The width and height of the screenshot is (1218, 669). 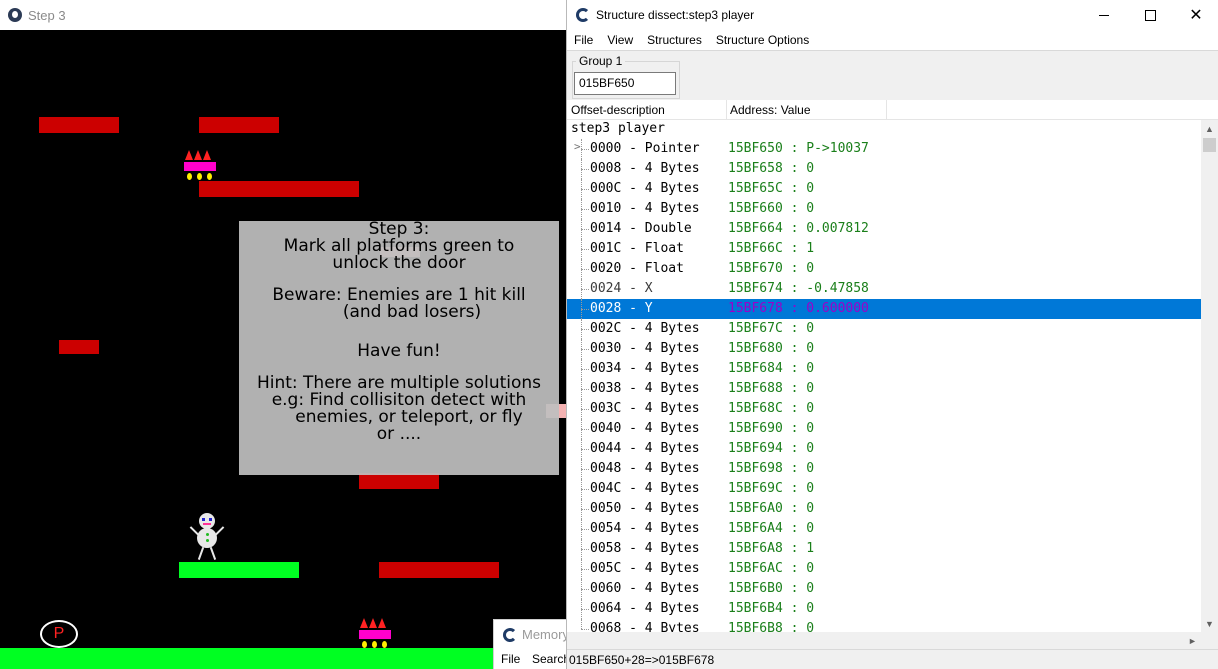 What do you see at coordinates (1209, 145) in the screenshot?
I see `scrollbar-thumb` at bounding box center [1209, 145].